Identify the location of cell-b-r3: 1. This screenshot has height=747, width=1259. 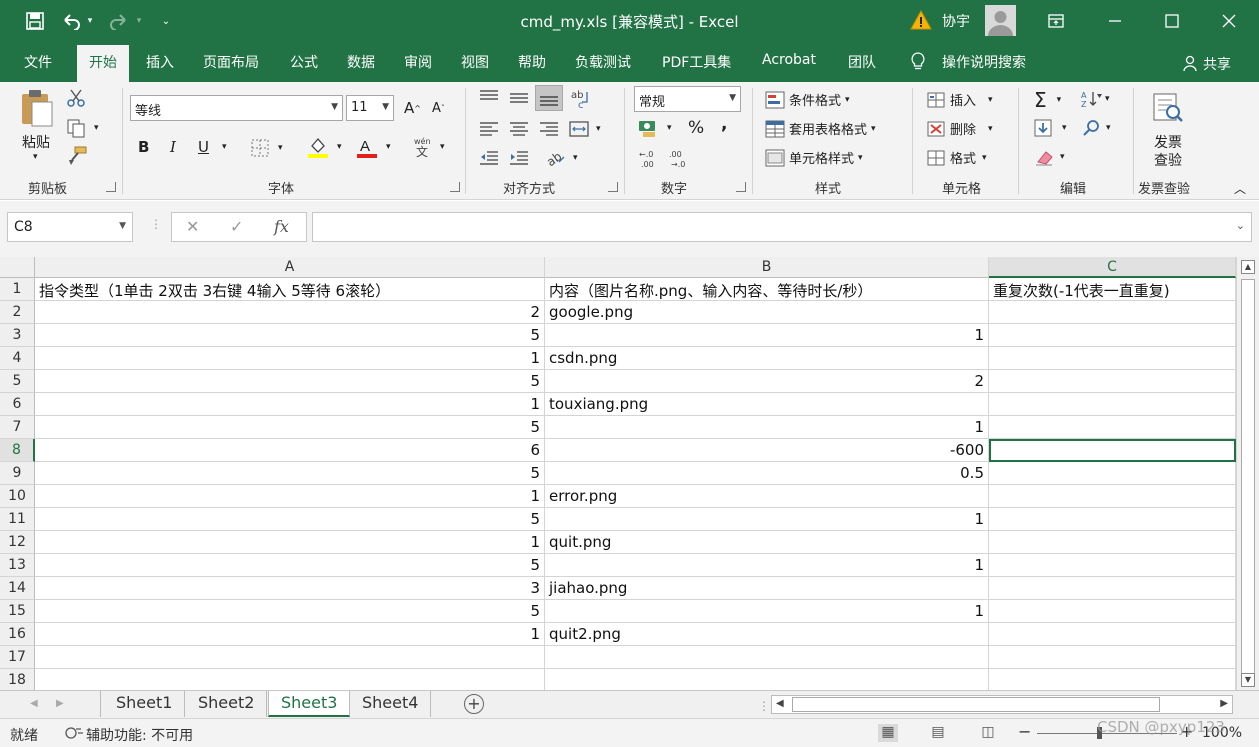
(767, 335).